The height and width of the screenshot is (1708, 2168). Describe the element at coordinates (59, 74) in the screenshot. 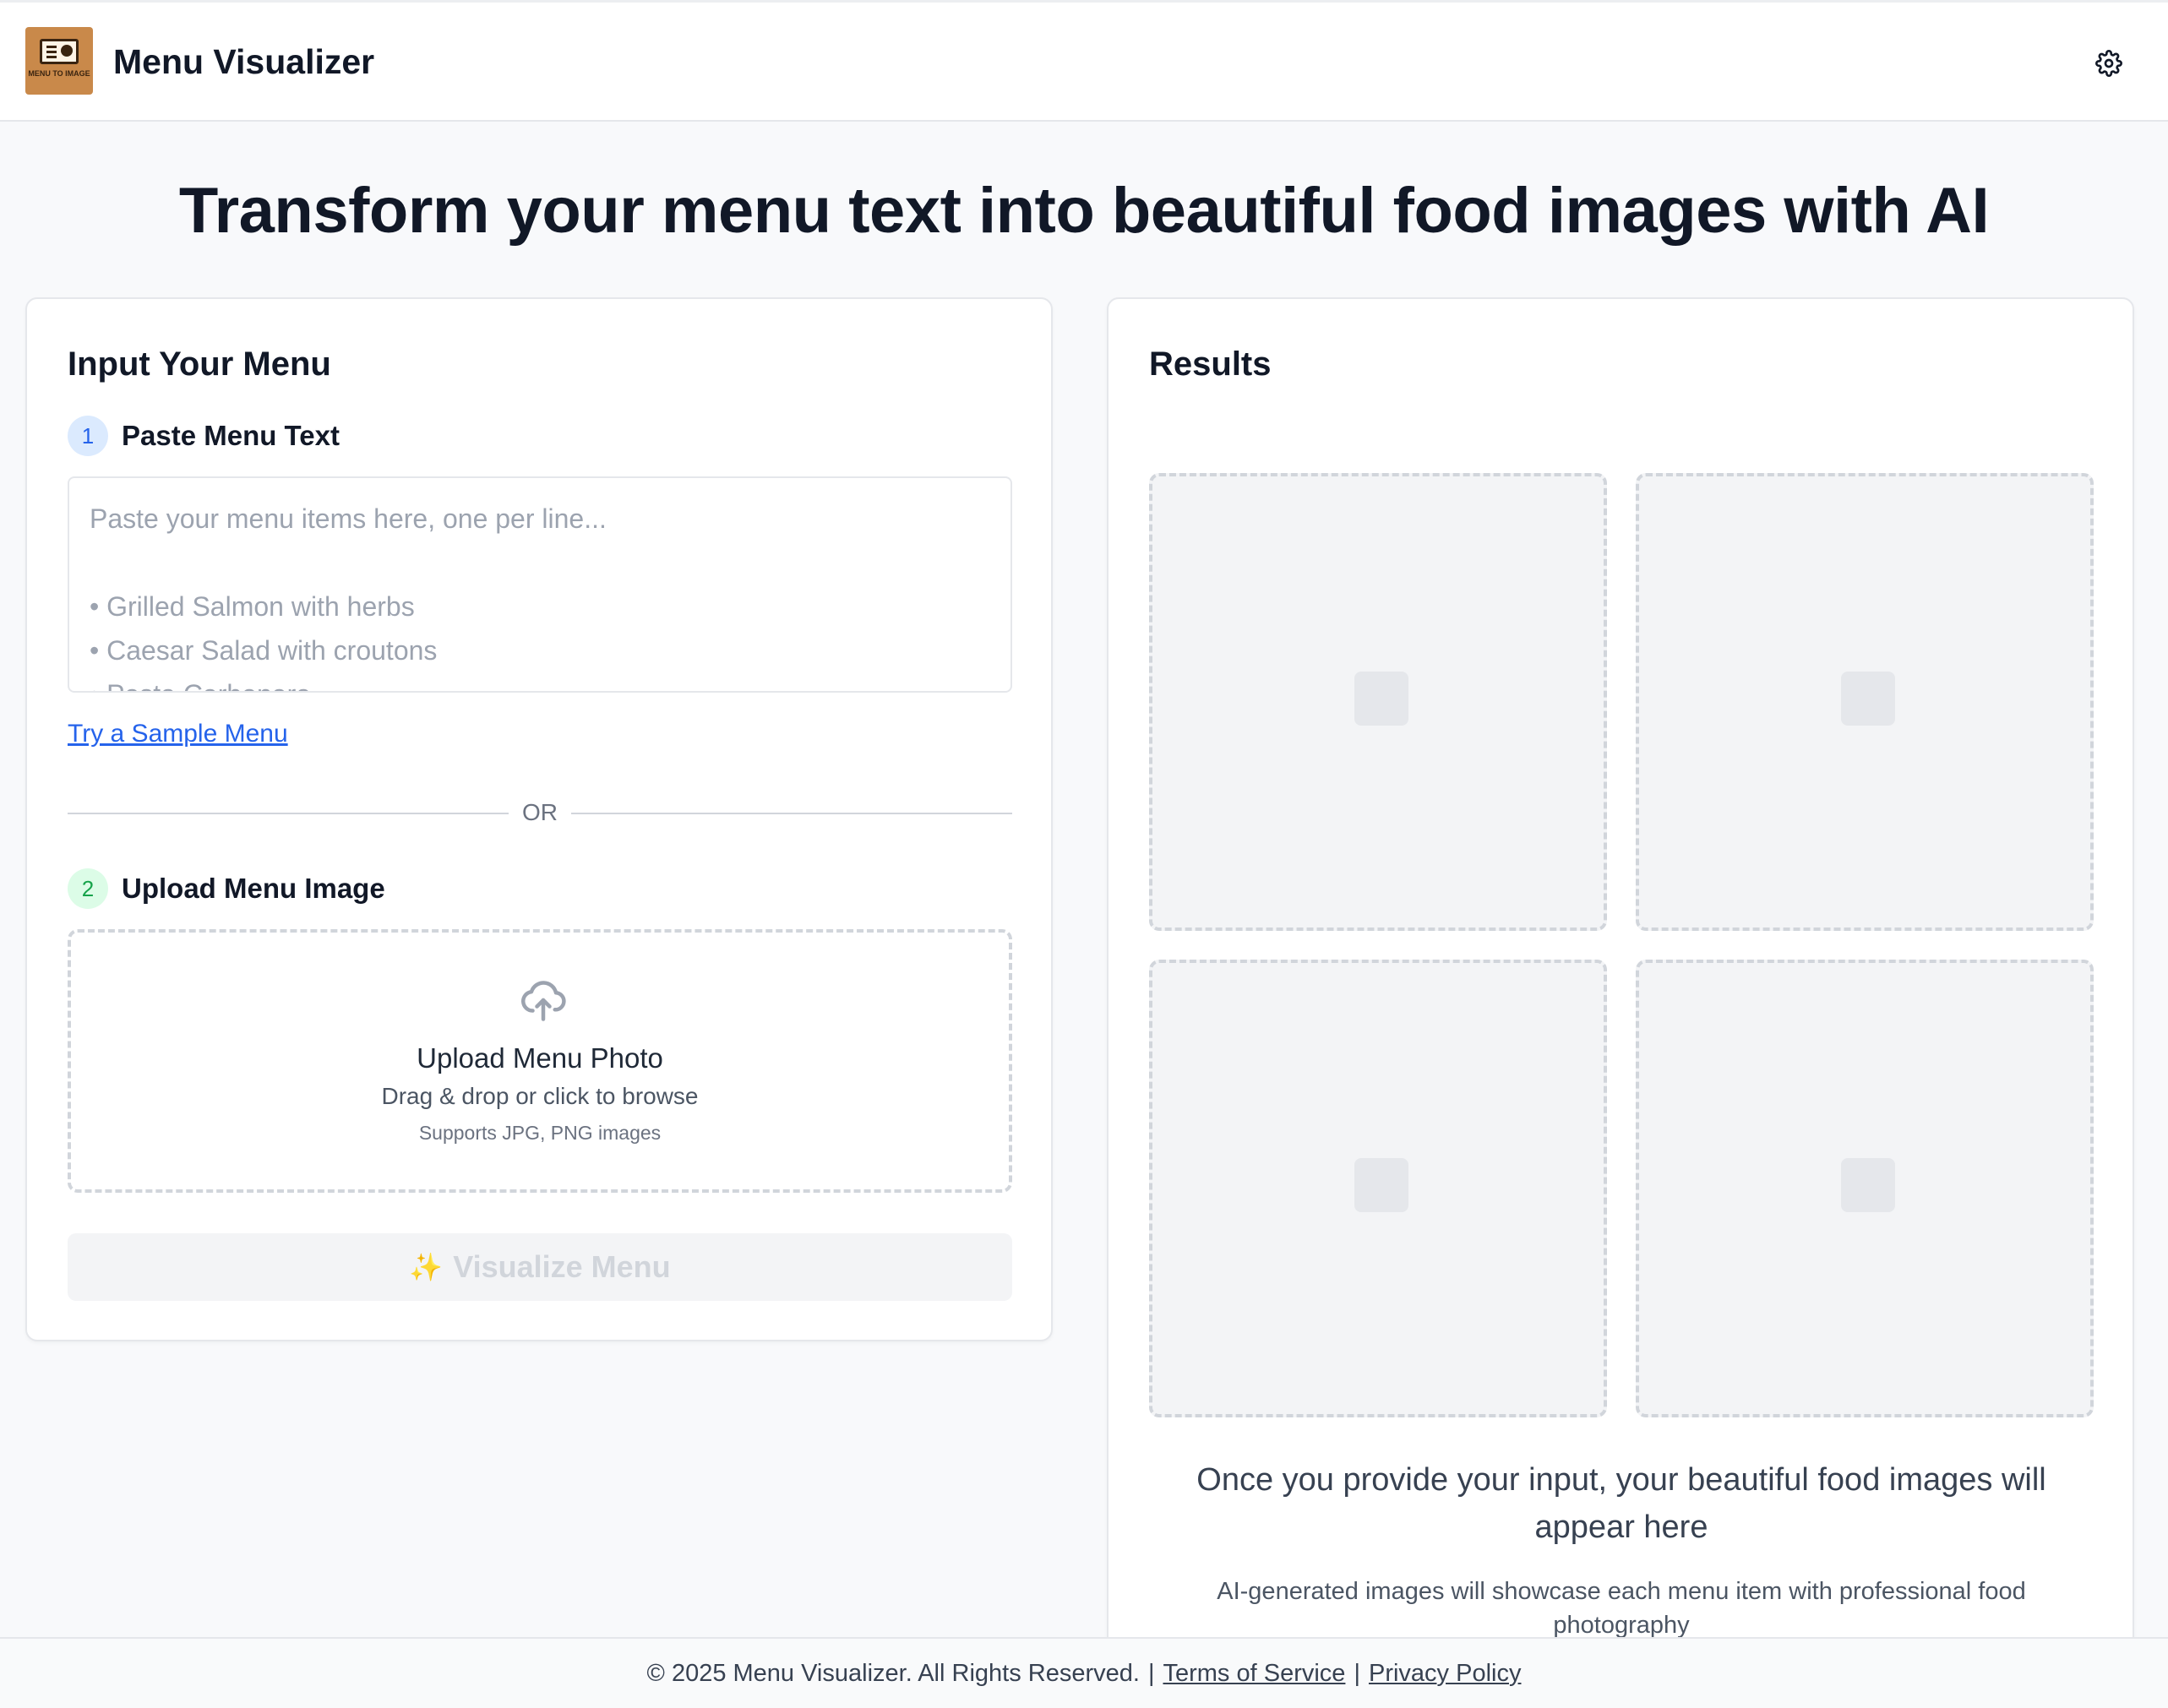

I see `logo-text: MENU TO IMAGE` at that location.